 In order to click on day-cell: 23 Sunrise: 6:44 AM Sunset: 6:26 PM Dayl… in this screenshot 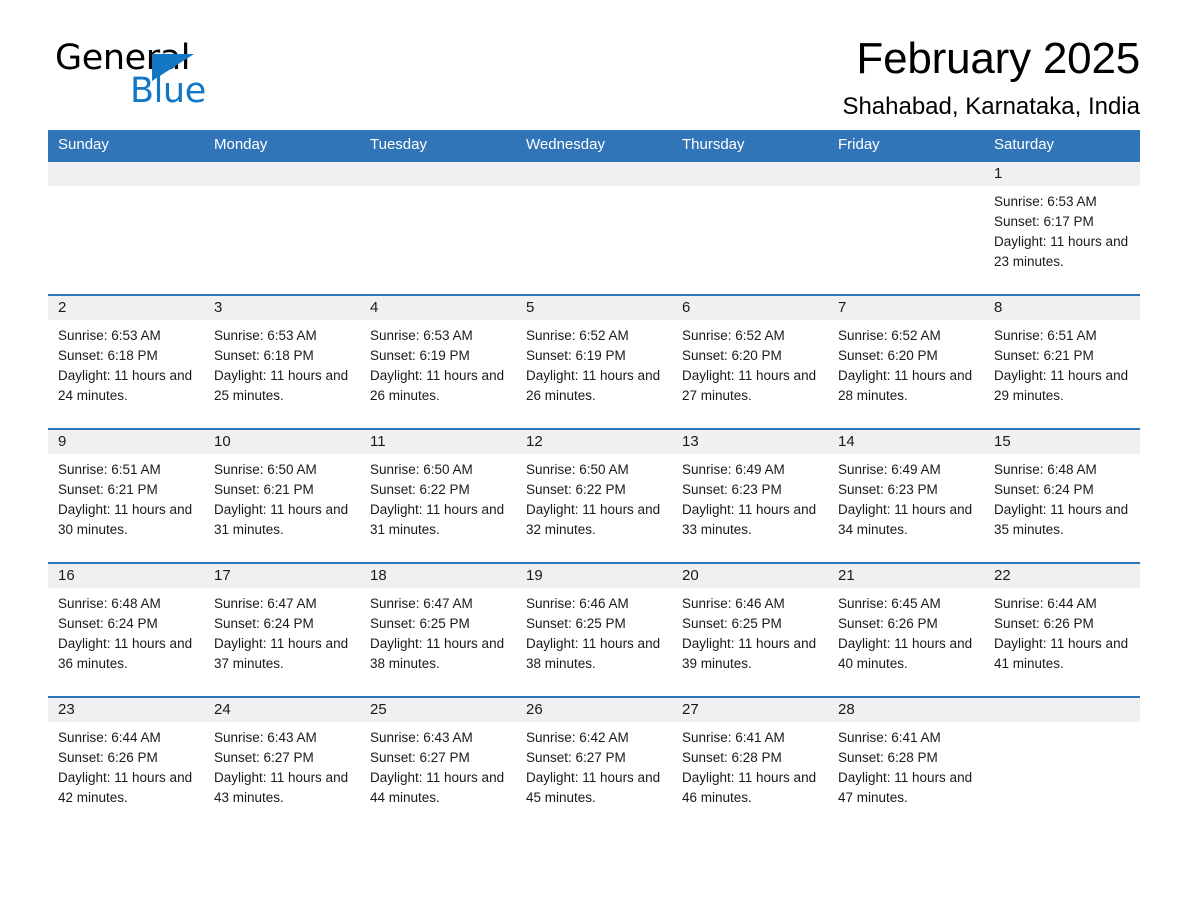, I will do `click(126, 764)`.